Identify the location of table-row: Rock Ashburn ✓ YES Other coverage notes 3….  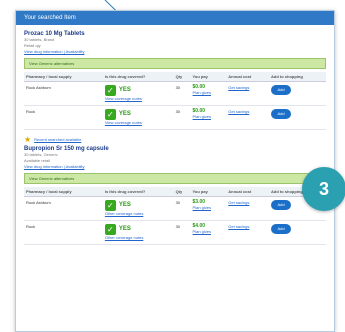
(175, 208).